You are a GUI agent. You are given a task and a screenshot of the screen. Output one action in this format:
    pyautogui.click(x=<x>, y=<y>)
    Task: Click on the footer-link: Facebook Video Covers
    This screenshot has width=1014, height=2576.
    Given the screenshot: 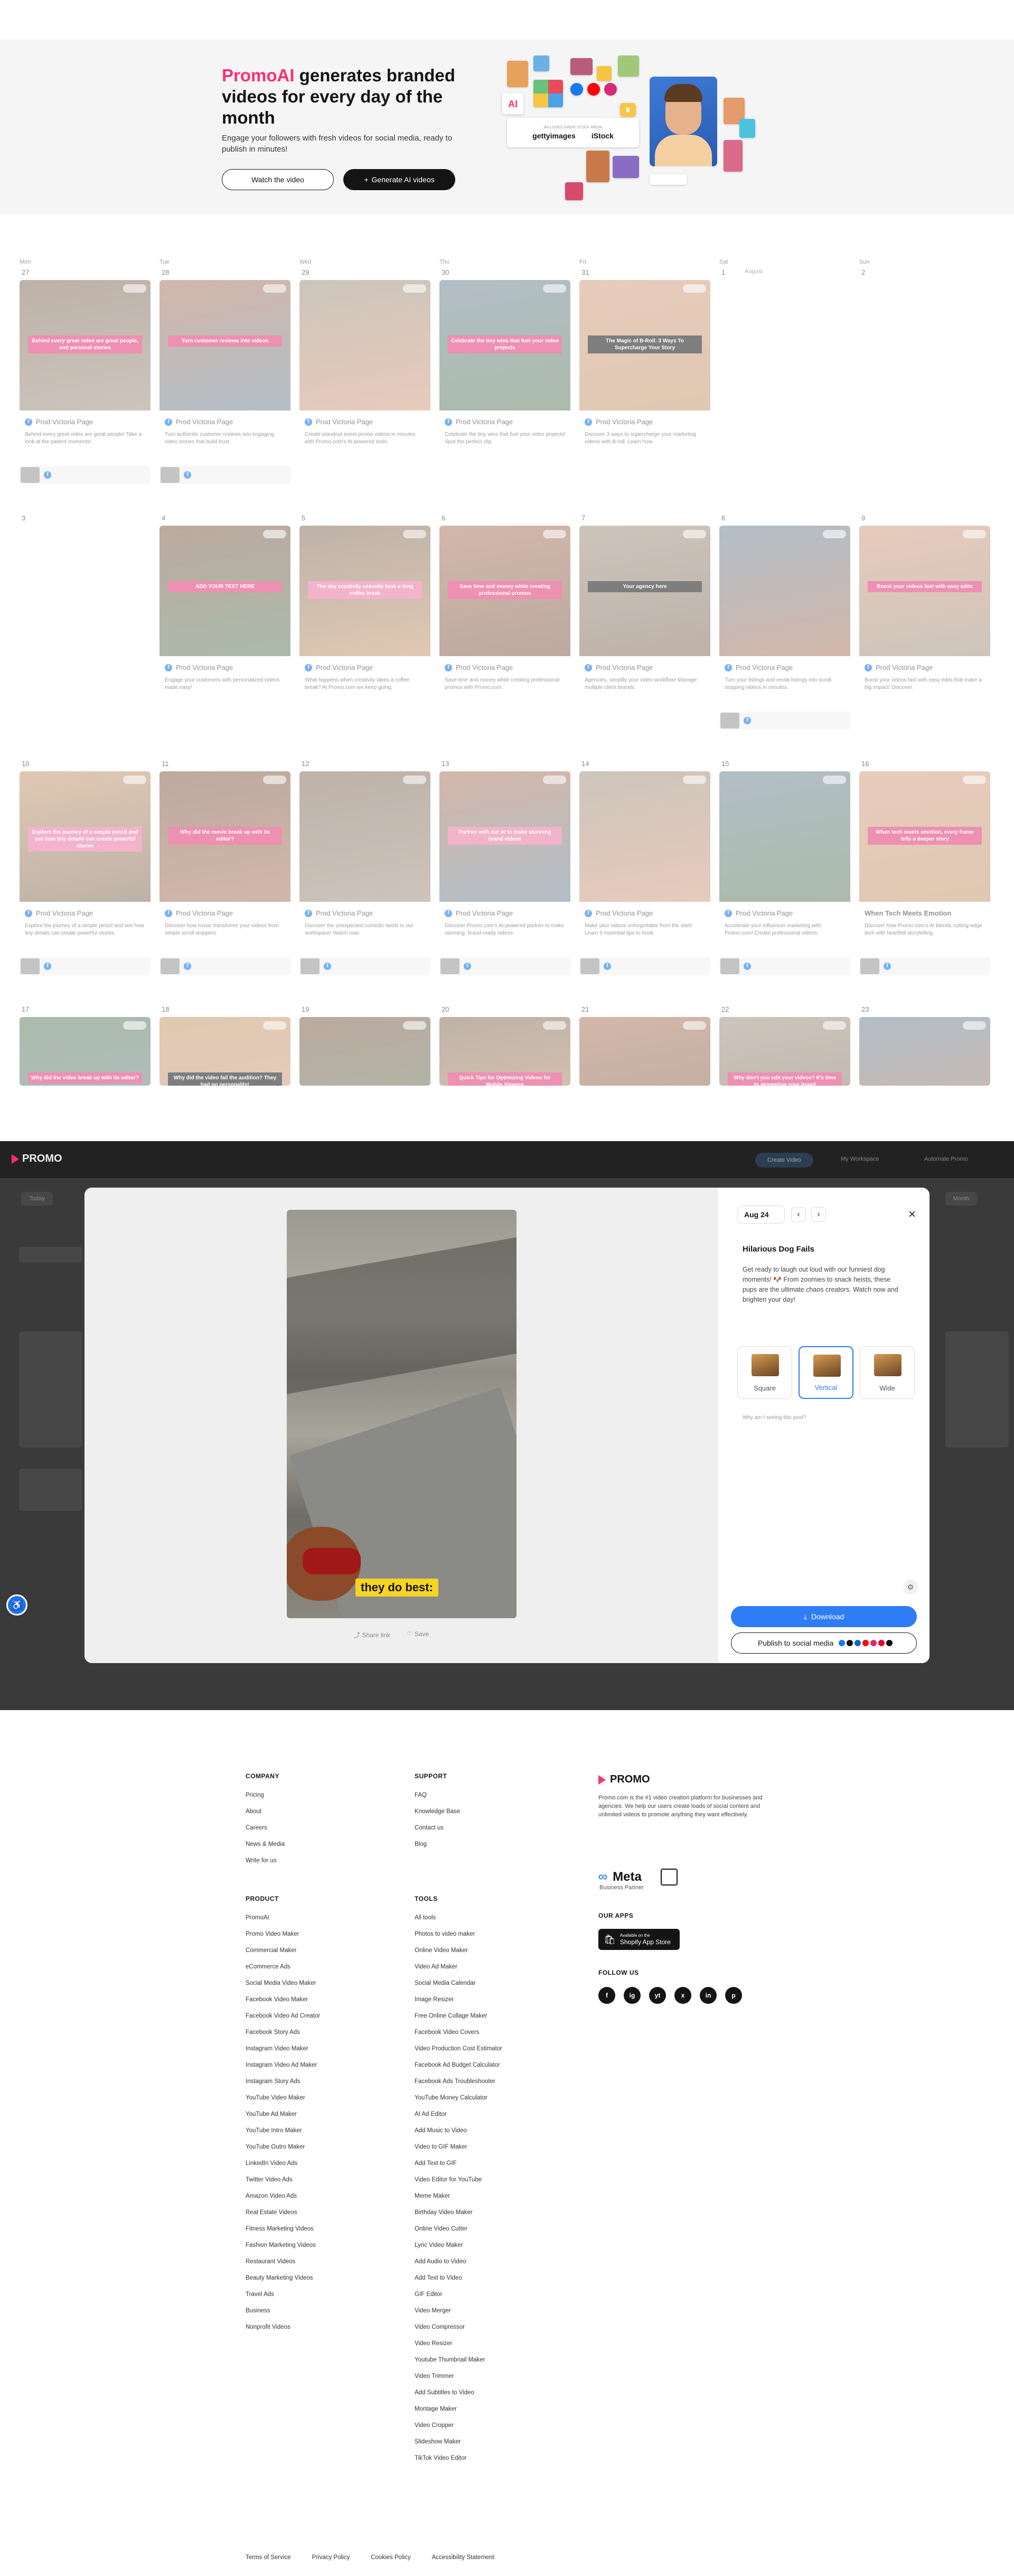 What is the action you would take?
    pyautogui.click(x=458, y=2032)
    